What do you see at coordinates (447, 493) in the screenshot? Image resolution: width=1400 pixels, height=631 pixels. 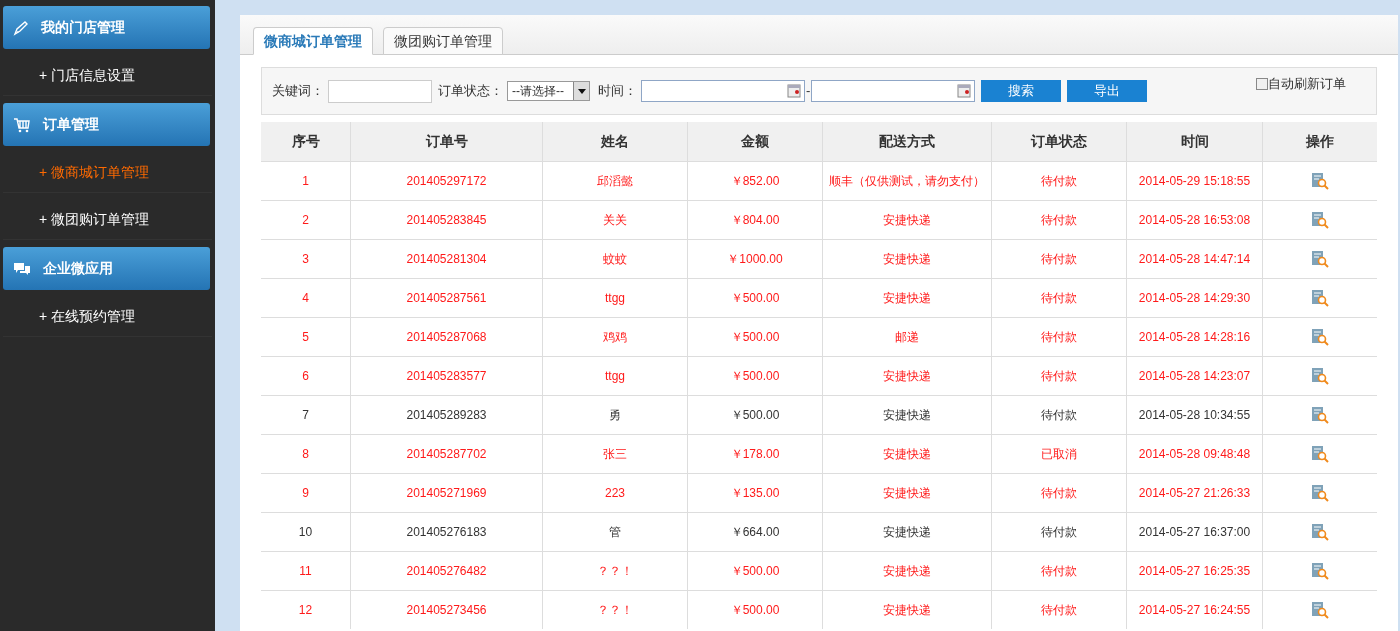 I see `table-cell: 201405271969` at bounding box center [447, 493].